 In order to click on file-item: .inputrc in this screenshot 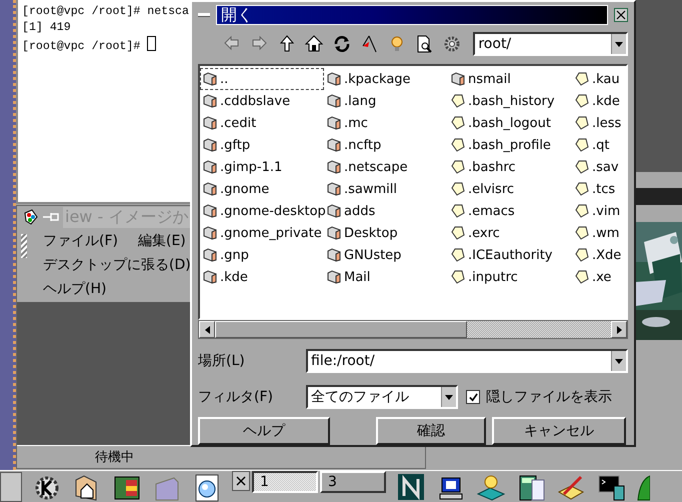, I will do `click(510, 277)`.